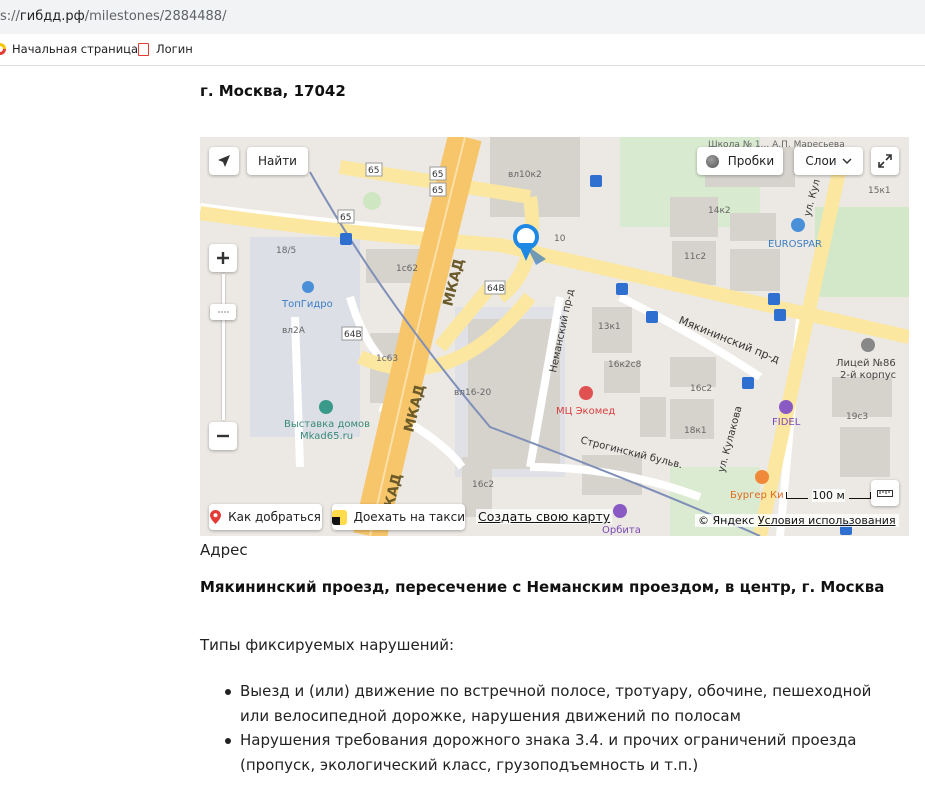 This screenshot has width=925, height=793. I want to click on zoom-out-button, so click(223, 436).